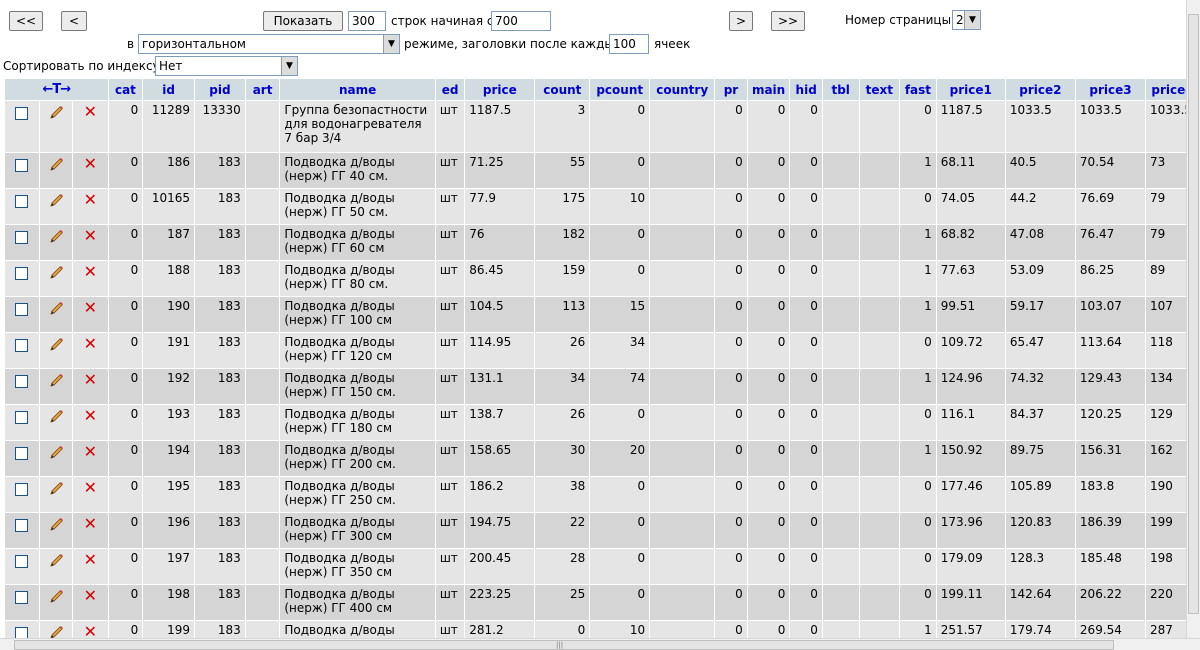 The height and width of the screenshot is (650, 1200). I want to click on column-header-tbl: tbl, so click(840, 89).